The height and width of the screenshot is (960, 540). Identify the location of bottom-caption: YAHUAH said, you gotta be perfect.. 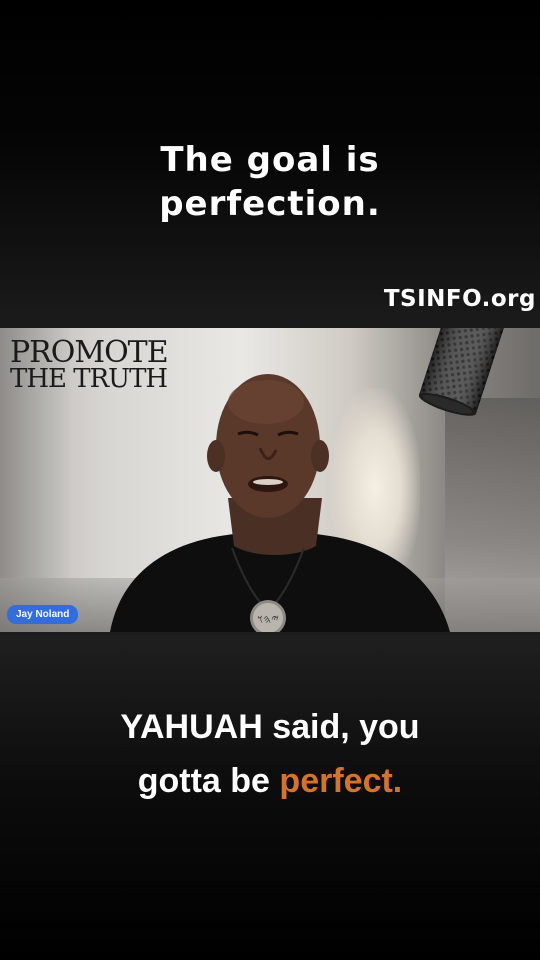
(270, 754).